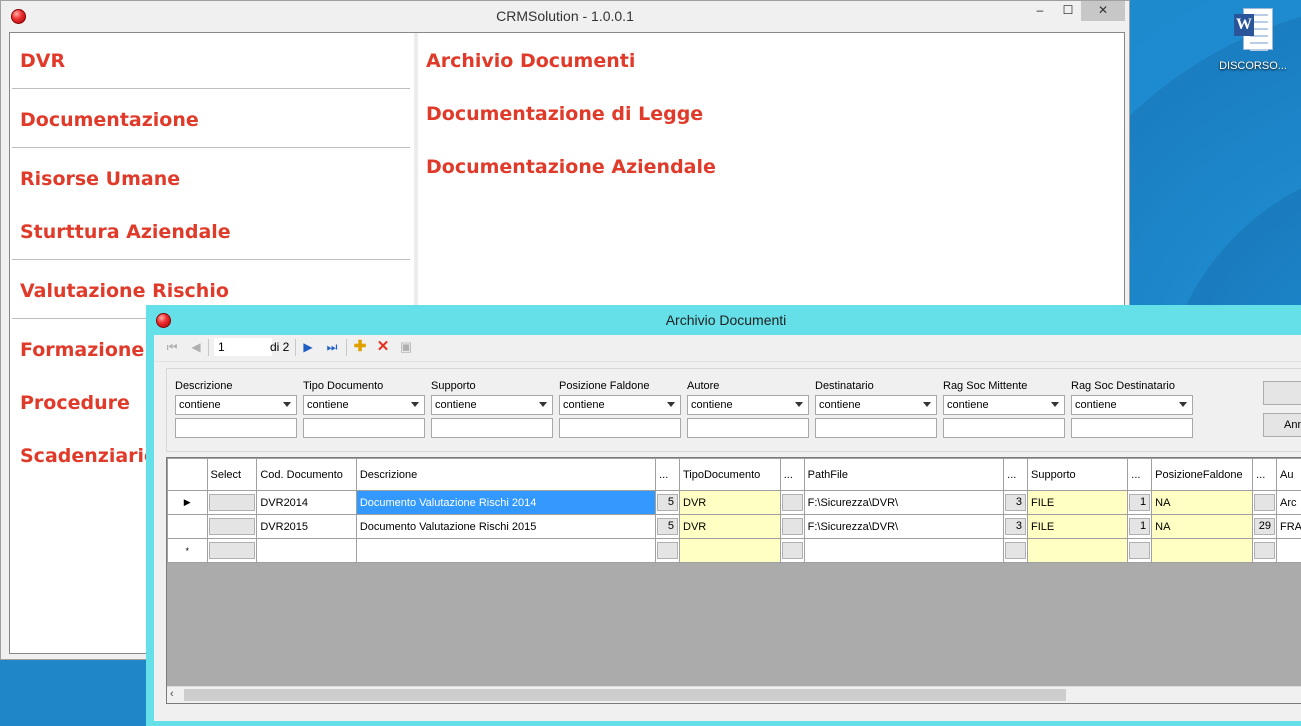 The image size is (1301, 726). What do you see at coordinates (383, 347) in the screenshot?
I see `delete-icon: ✕` at bounding box center [383, 347].